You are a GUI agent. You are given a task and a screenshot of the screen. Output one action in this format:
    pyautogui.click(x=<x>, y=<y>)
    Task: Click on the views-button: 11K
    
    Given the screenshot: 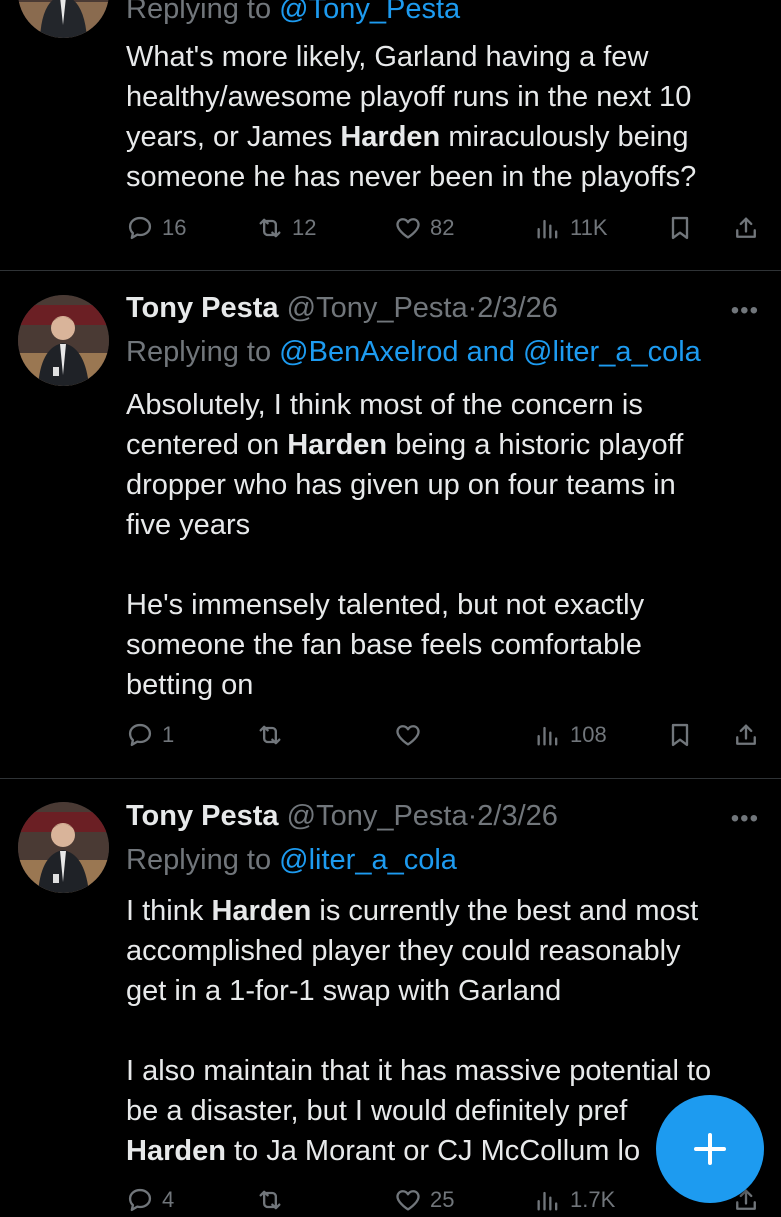 What is the action you would take?
    pyautogui.click(x=571, y=228)
    